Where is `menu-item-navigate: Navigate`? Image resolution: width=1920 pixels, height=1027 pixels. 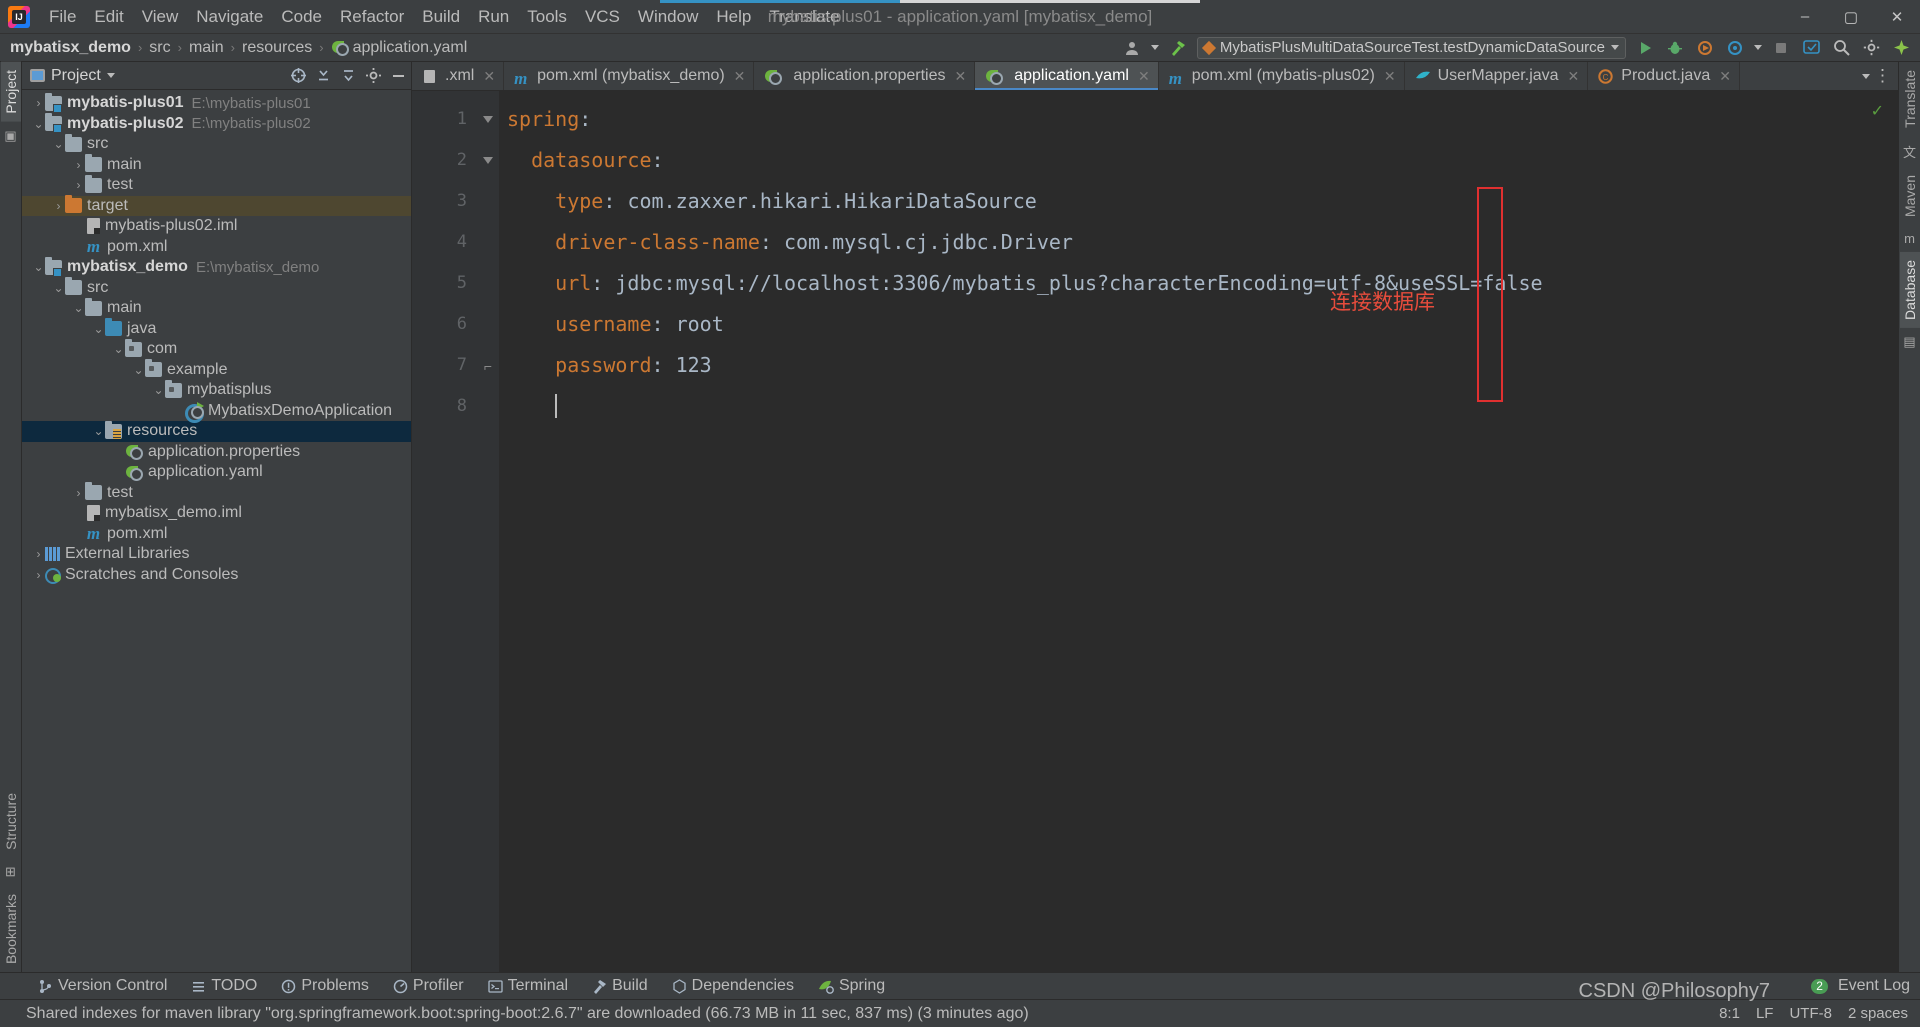 menu-item-navigate: Navigate is located at coordinates (229, 17).